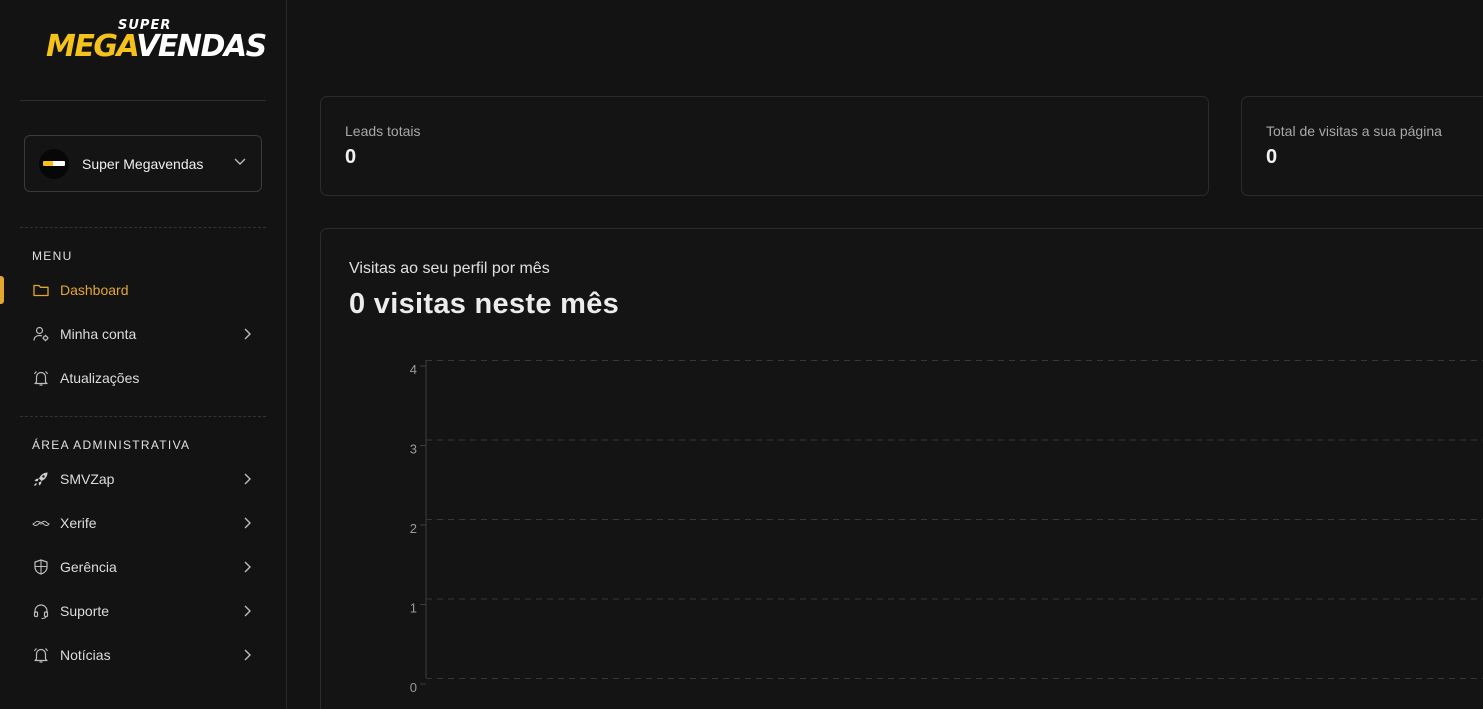 The width and height of the screenshot is (1483, 709). What do you see at coordinates (41, 334) in the screenshot?
I see `user-gear-icon` at bounding box center [41, 334].